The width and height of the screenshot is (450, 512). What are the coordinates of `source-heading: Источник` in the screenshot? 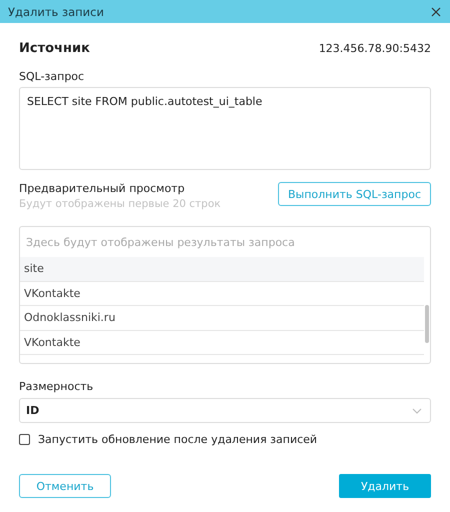 It's located at (54, 48).